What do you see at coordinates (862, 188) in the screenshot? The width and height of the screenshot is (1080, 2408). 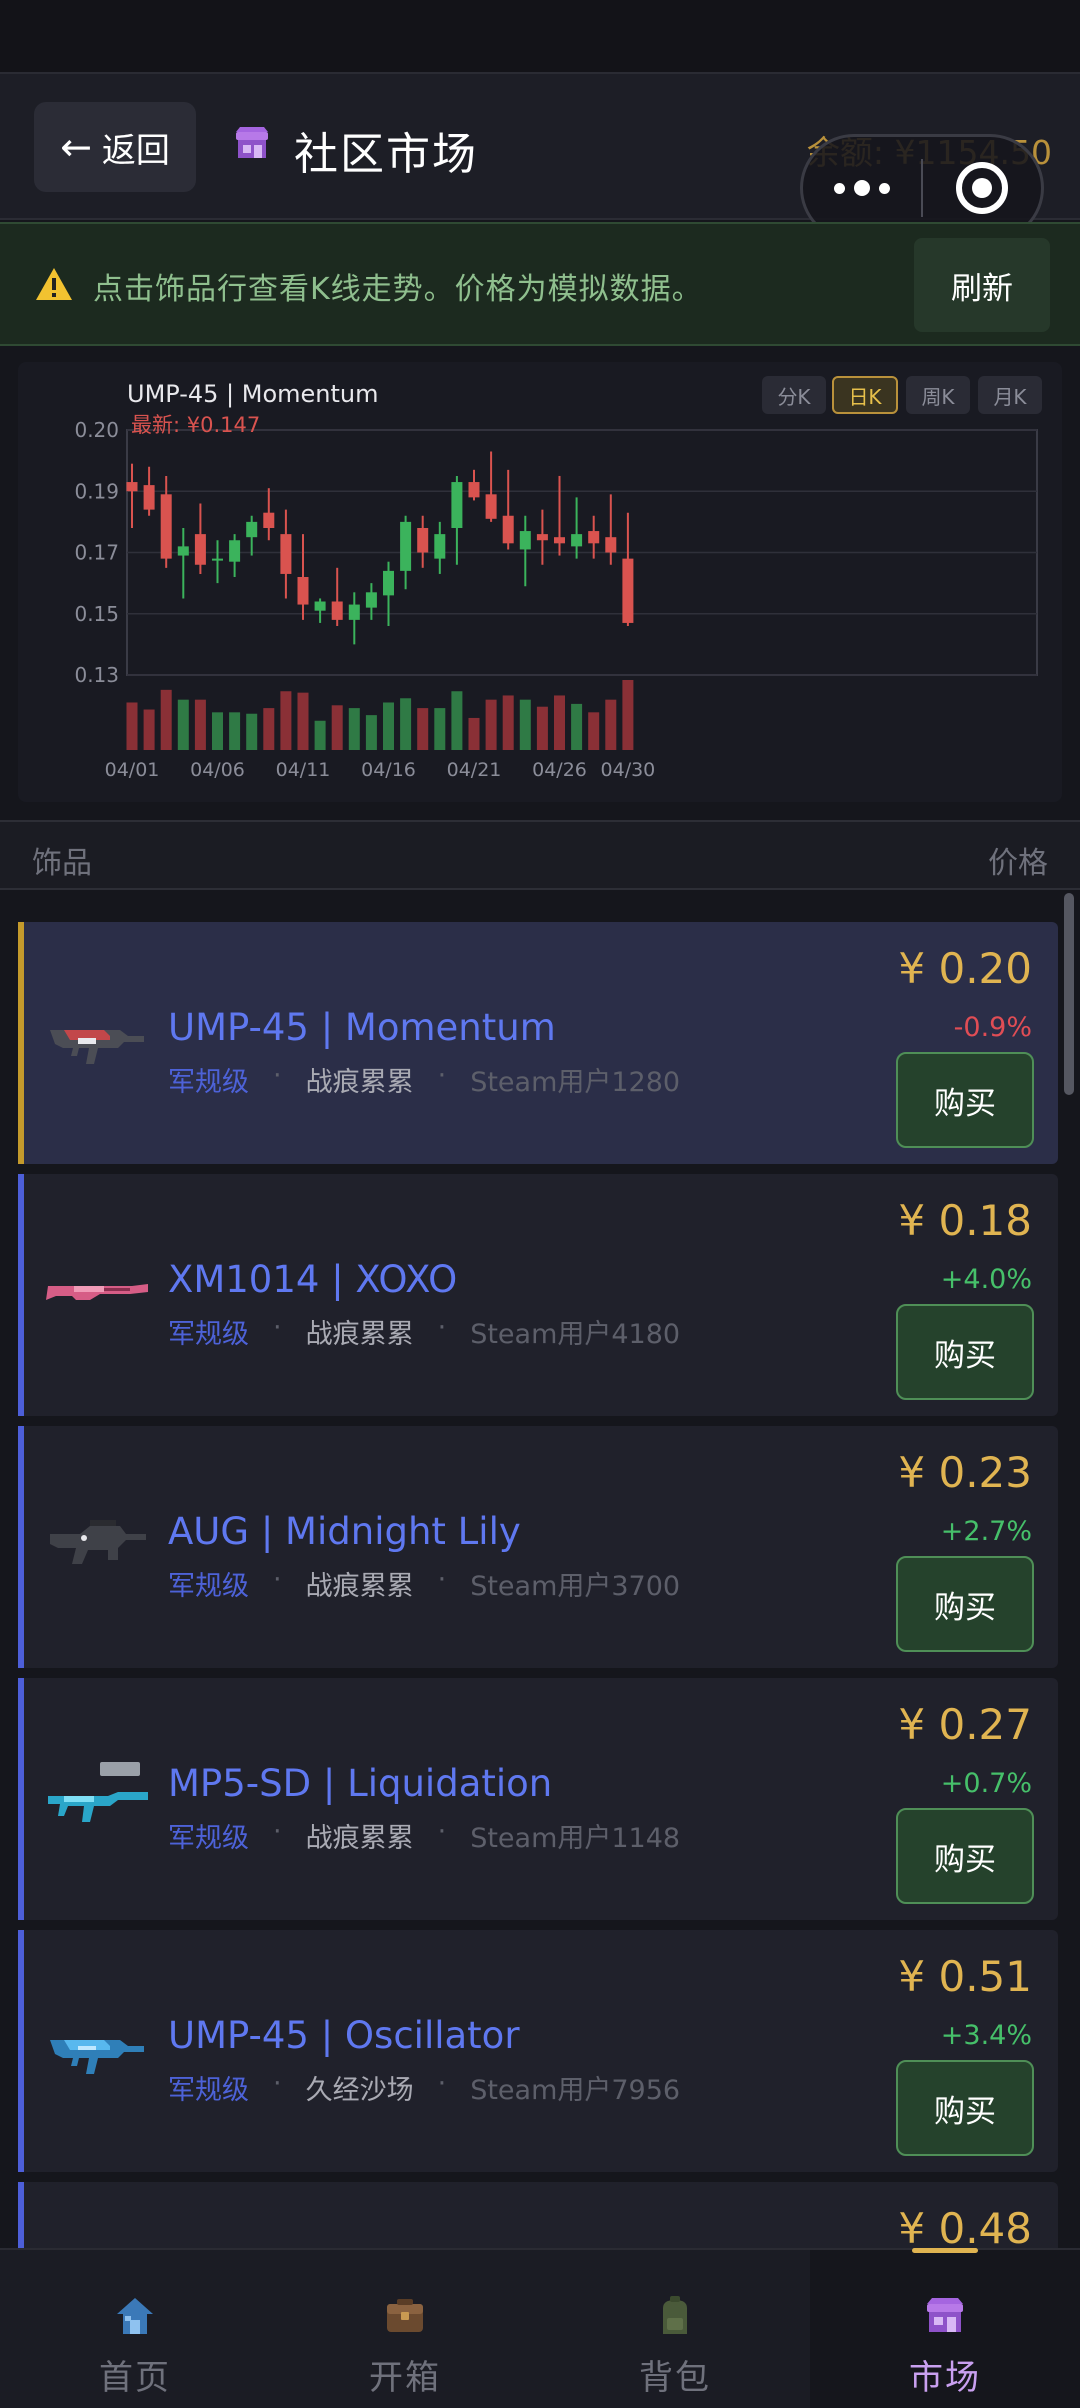 I see `more-menu-button` at bounding box center [862, 188].